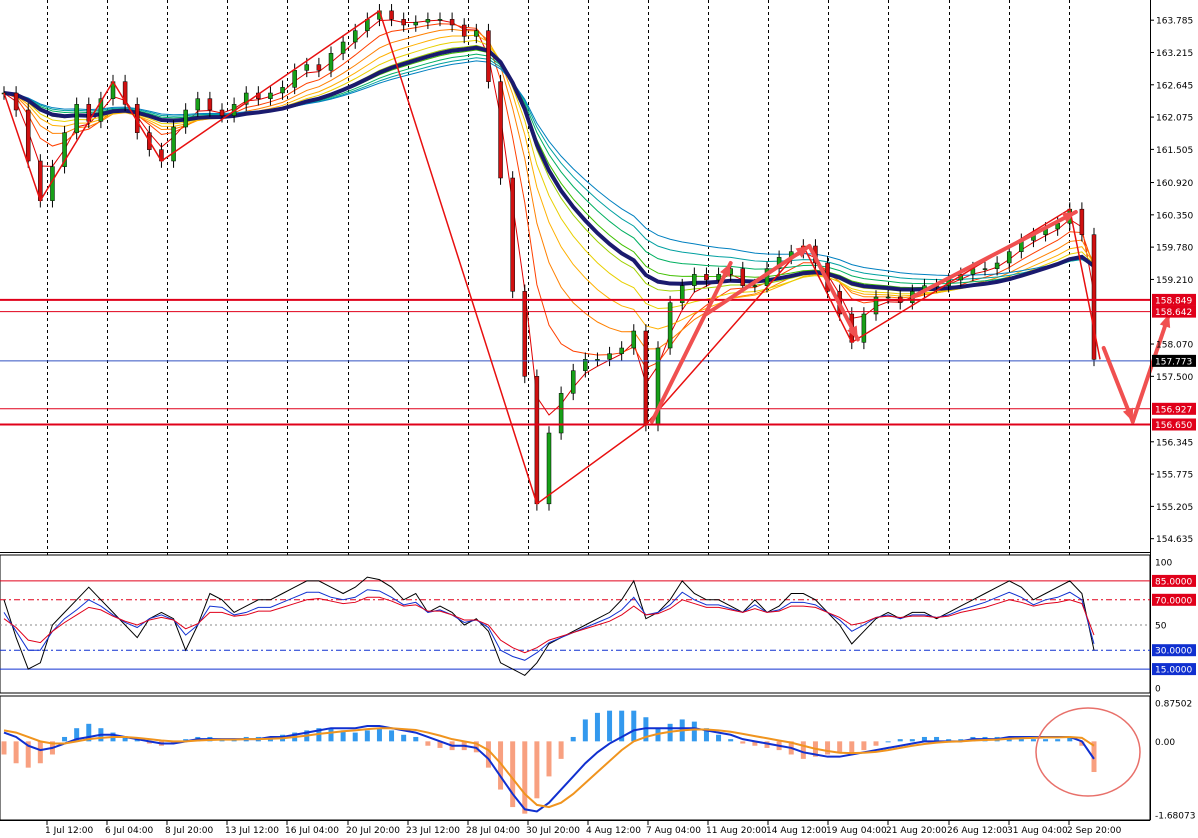  Describe the element at coordinates (1163, 564) in the screenshot. I see `oscillator-tick-label: 100` at that location.